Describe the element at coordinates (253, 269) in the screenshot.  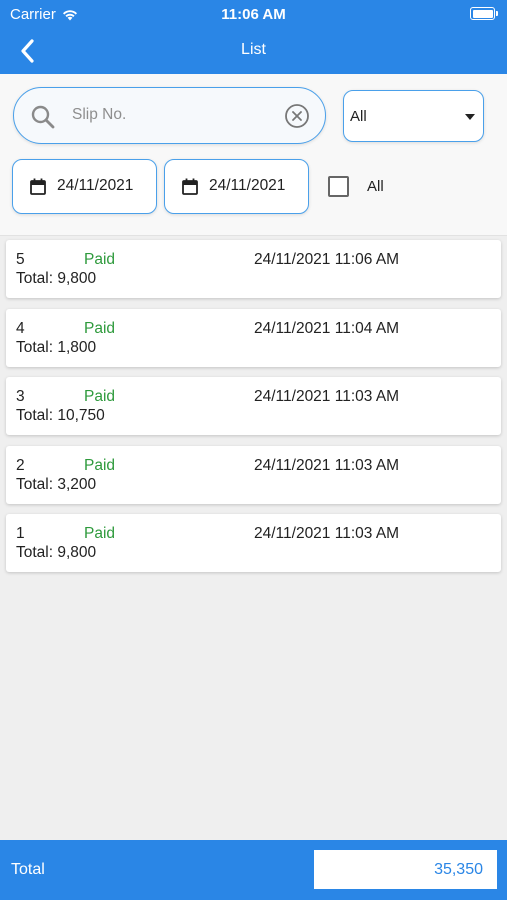
I see `slip-row: 5 Paid 24/11/2021 11:06 AM Total: 9,800` at that location.